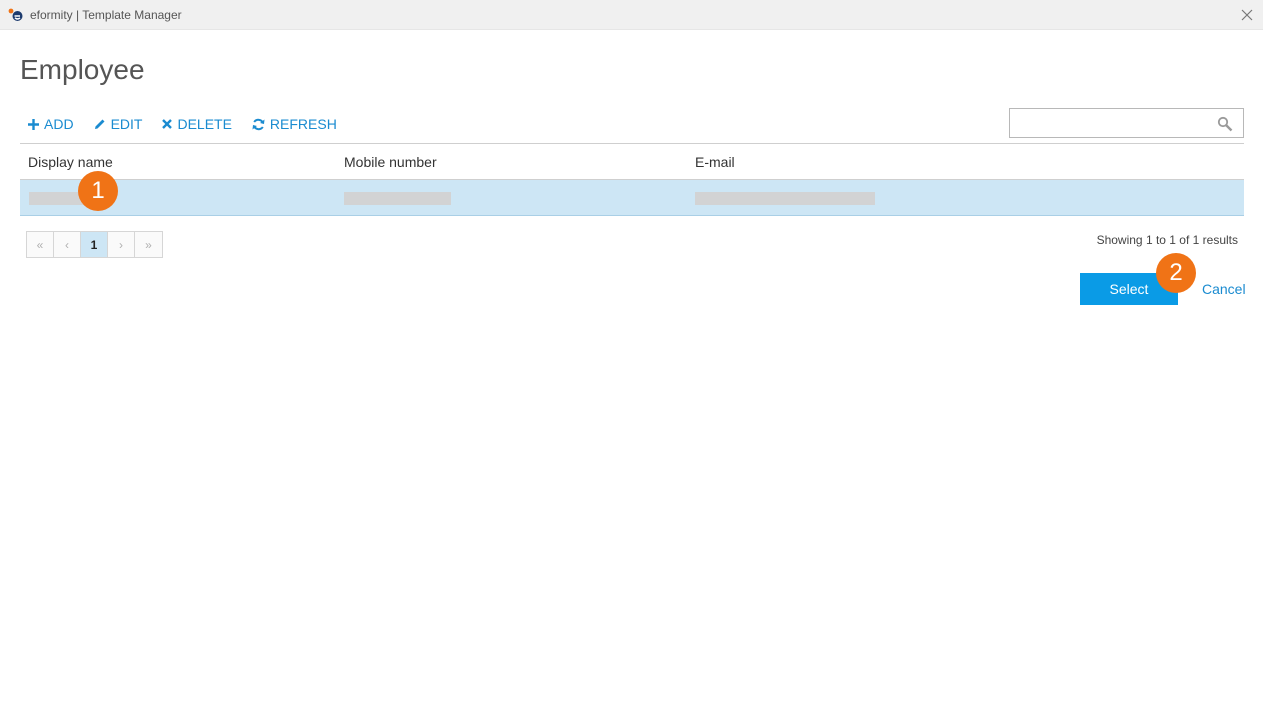 This screenshot has height=711, width=1263. I want to click on add-label: ADD, so click(59, 124).